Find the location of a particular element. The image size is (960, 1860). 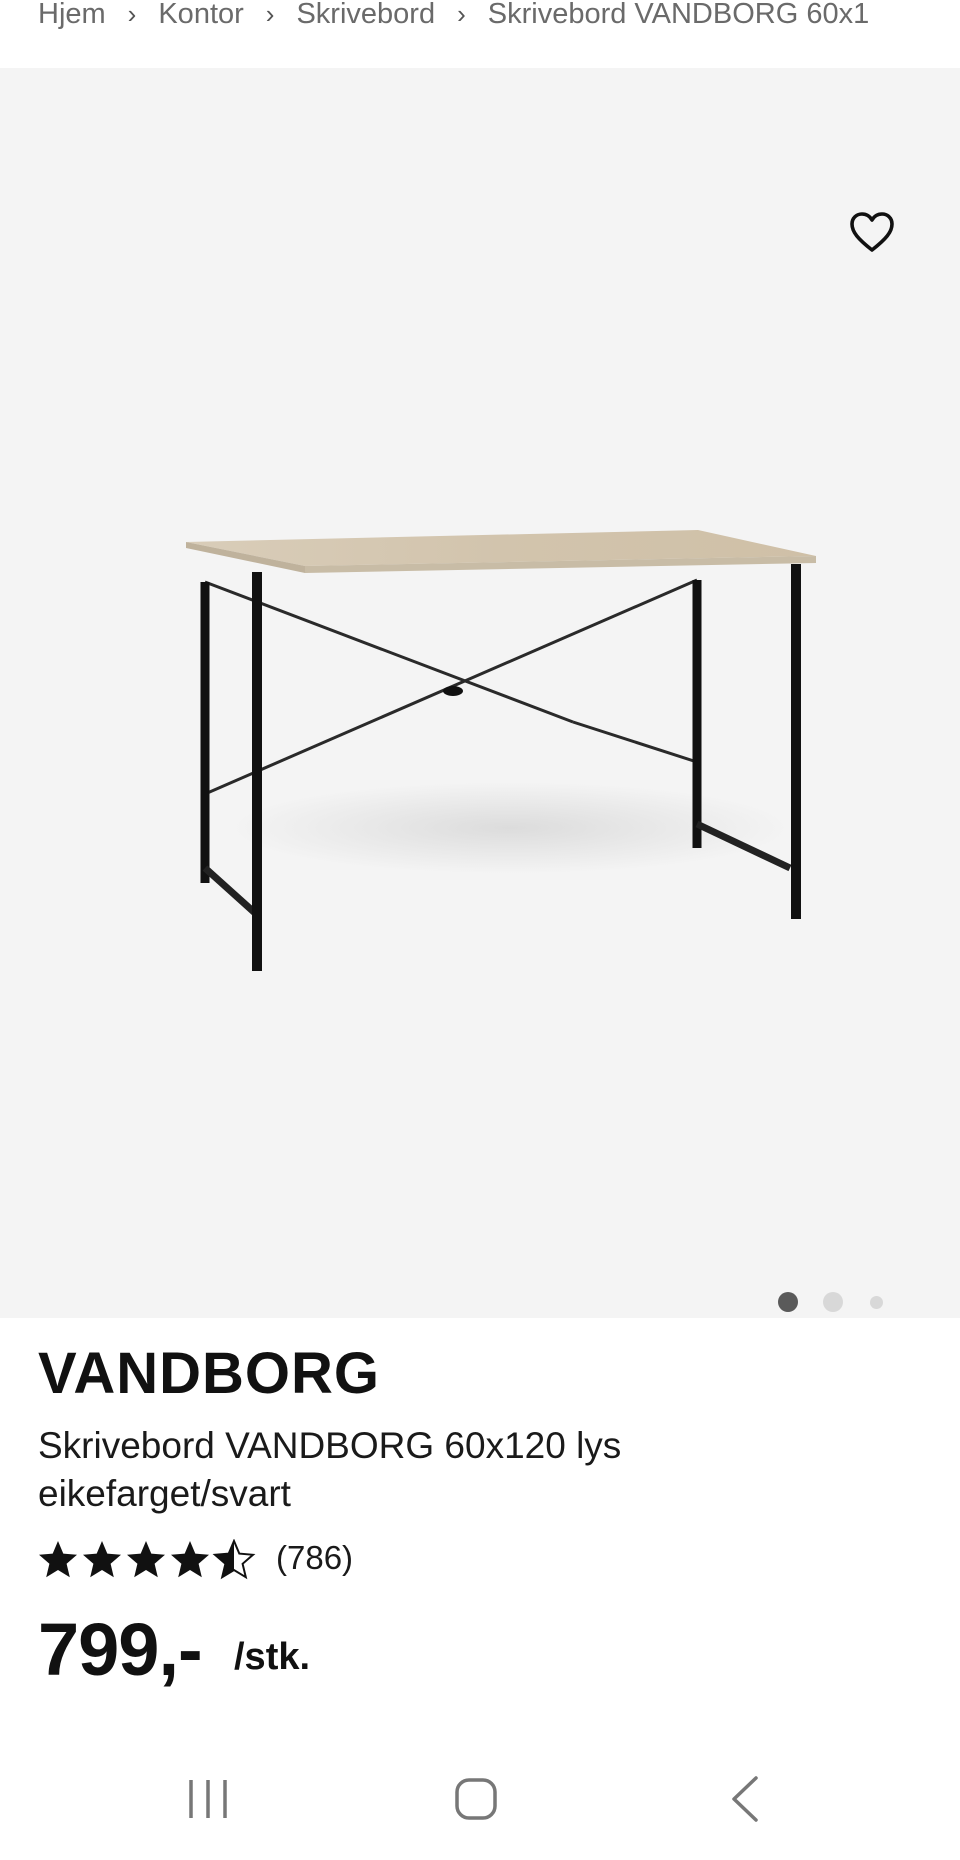

carousel-indicators is located at coordinates (838, 1302).